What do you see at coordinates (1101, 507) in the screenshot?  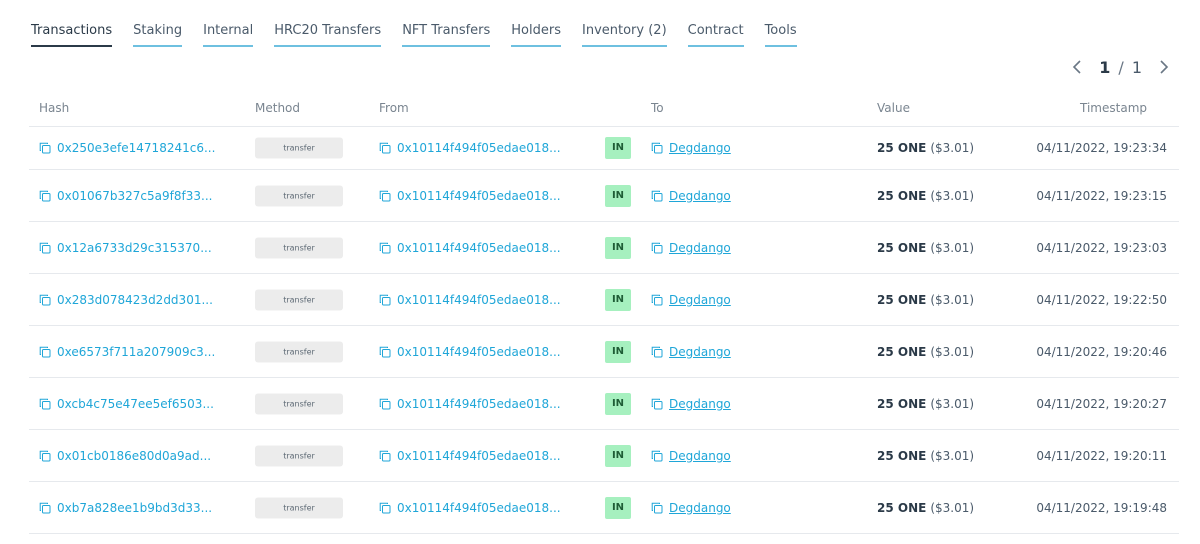 I see `timestamp: 04/11/2022, 19:19:48` at bounding box center [1101, 507].